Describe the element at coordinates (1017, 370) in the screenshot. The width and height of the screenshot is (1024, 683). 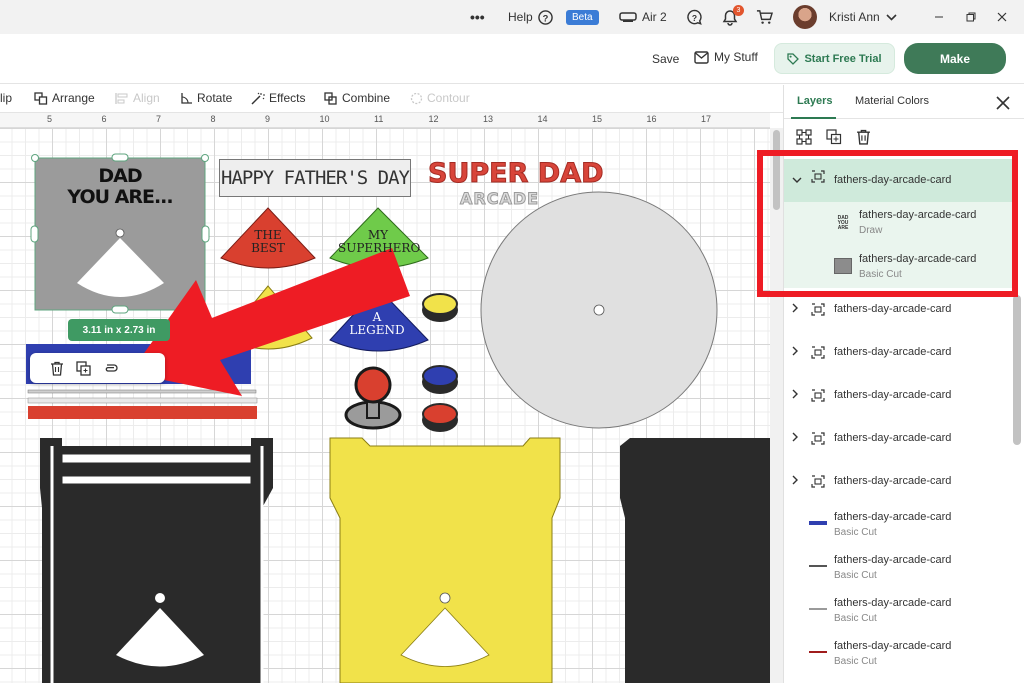
I see `panel-scroll-thumb` at that location.